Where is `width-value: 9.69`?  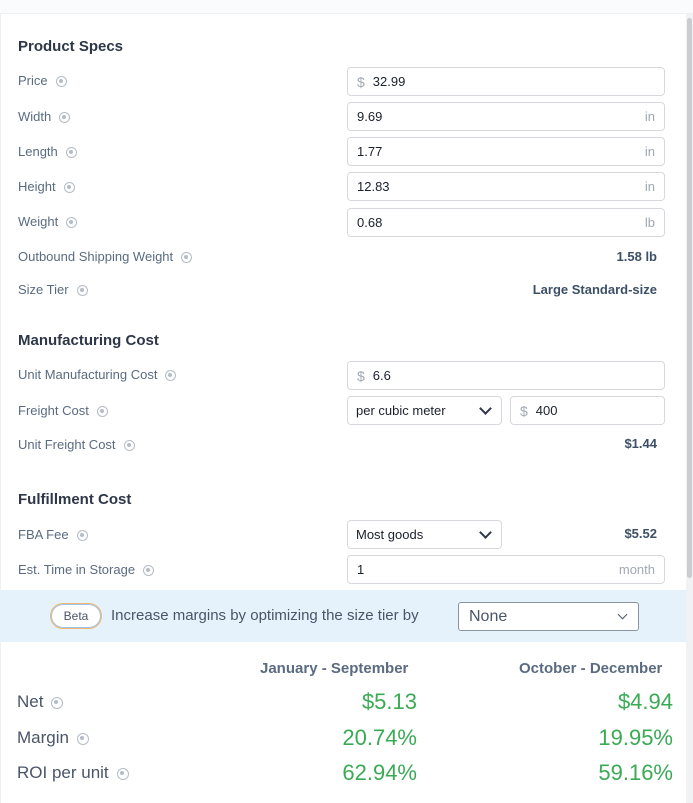 width-value: 9.69 is located at coordinates (370, 116).